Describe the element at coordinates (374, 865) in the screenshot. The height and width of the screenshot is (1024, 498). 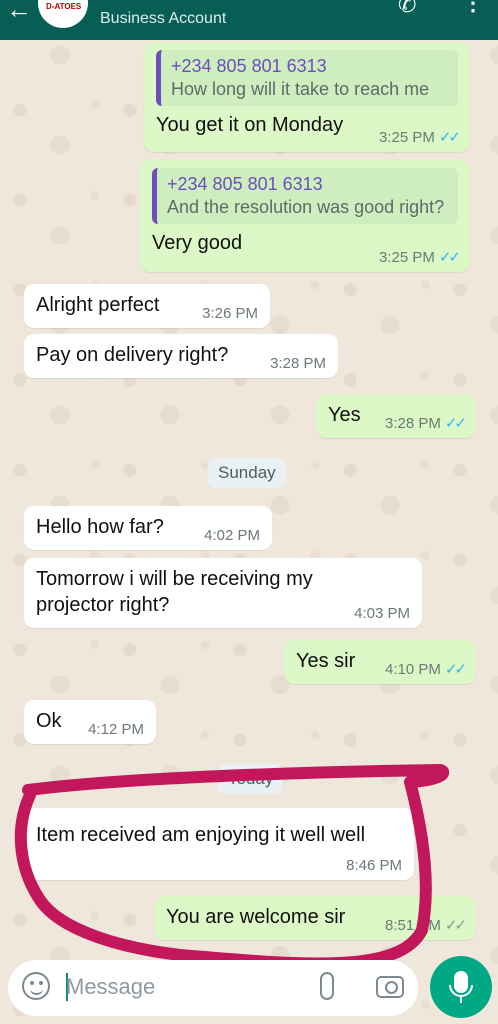
I see `message-time: 8:46 PM` at that location.